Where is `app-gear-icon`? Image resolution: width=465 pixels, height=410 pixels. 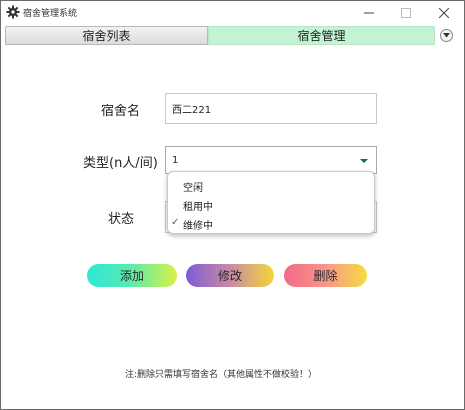
app-gear-icon is located at coordinates (13, 12).